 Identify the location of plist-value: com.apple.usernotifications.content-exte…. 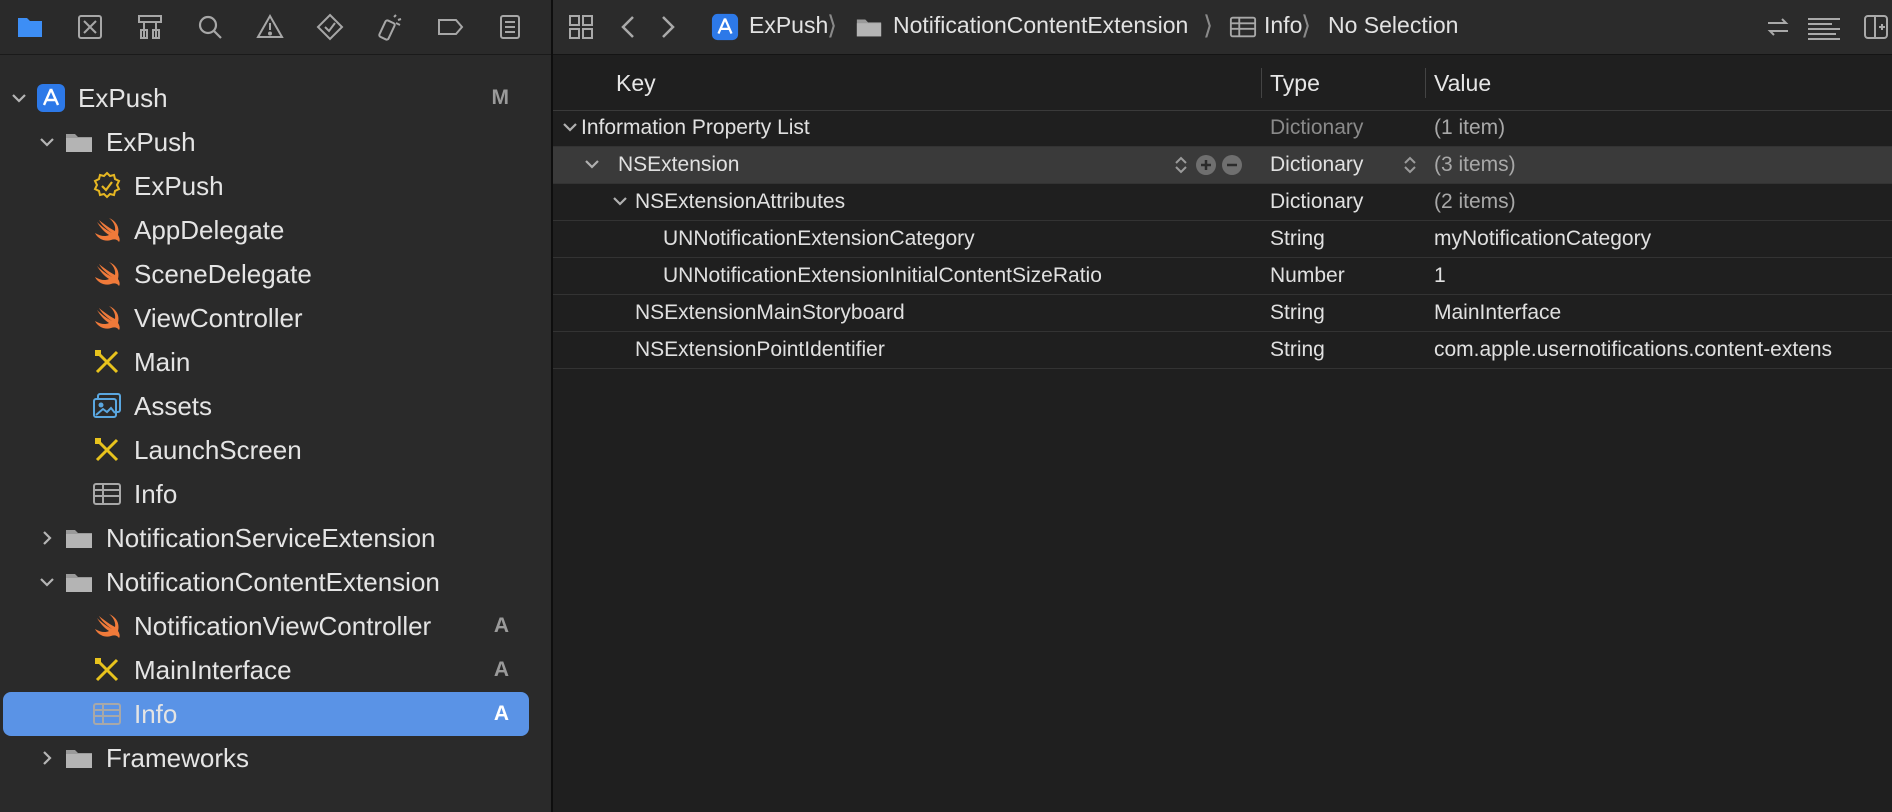
(1633, 350).